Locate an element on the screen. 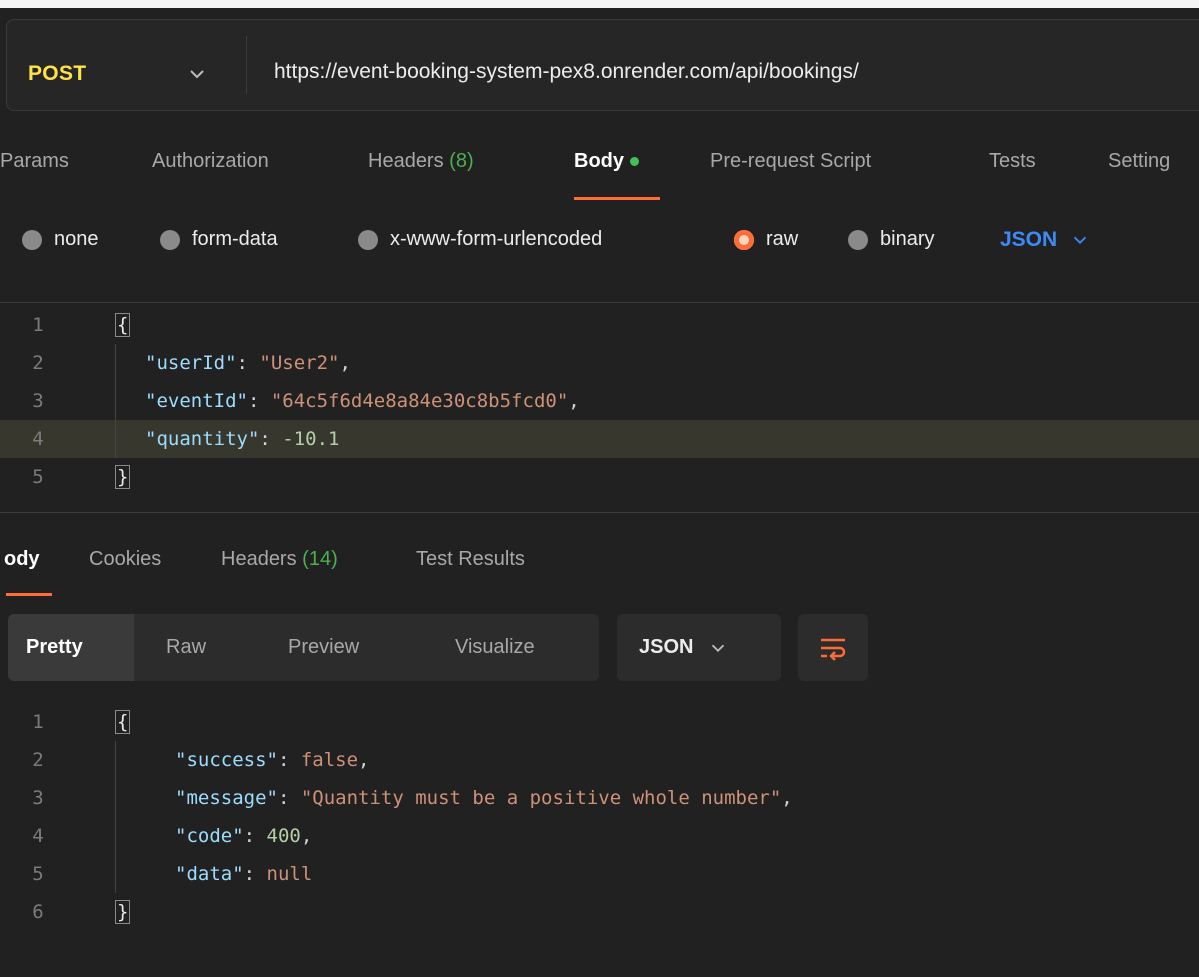 This screenshot has height=977, width=1199. radio-binary-indicator is located at coordinates (858, 239).